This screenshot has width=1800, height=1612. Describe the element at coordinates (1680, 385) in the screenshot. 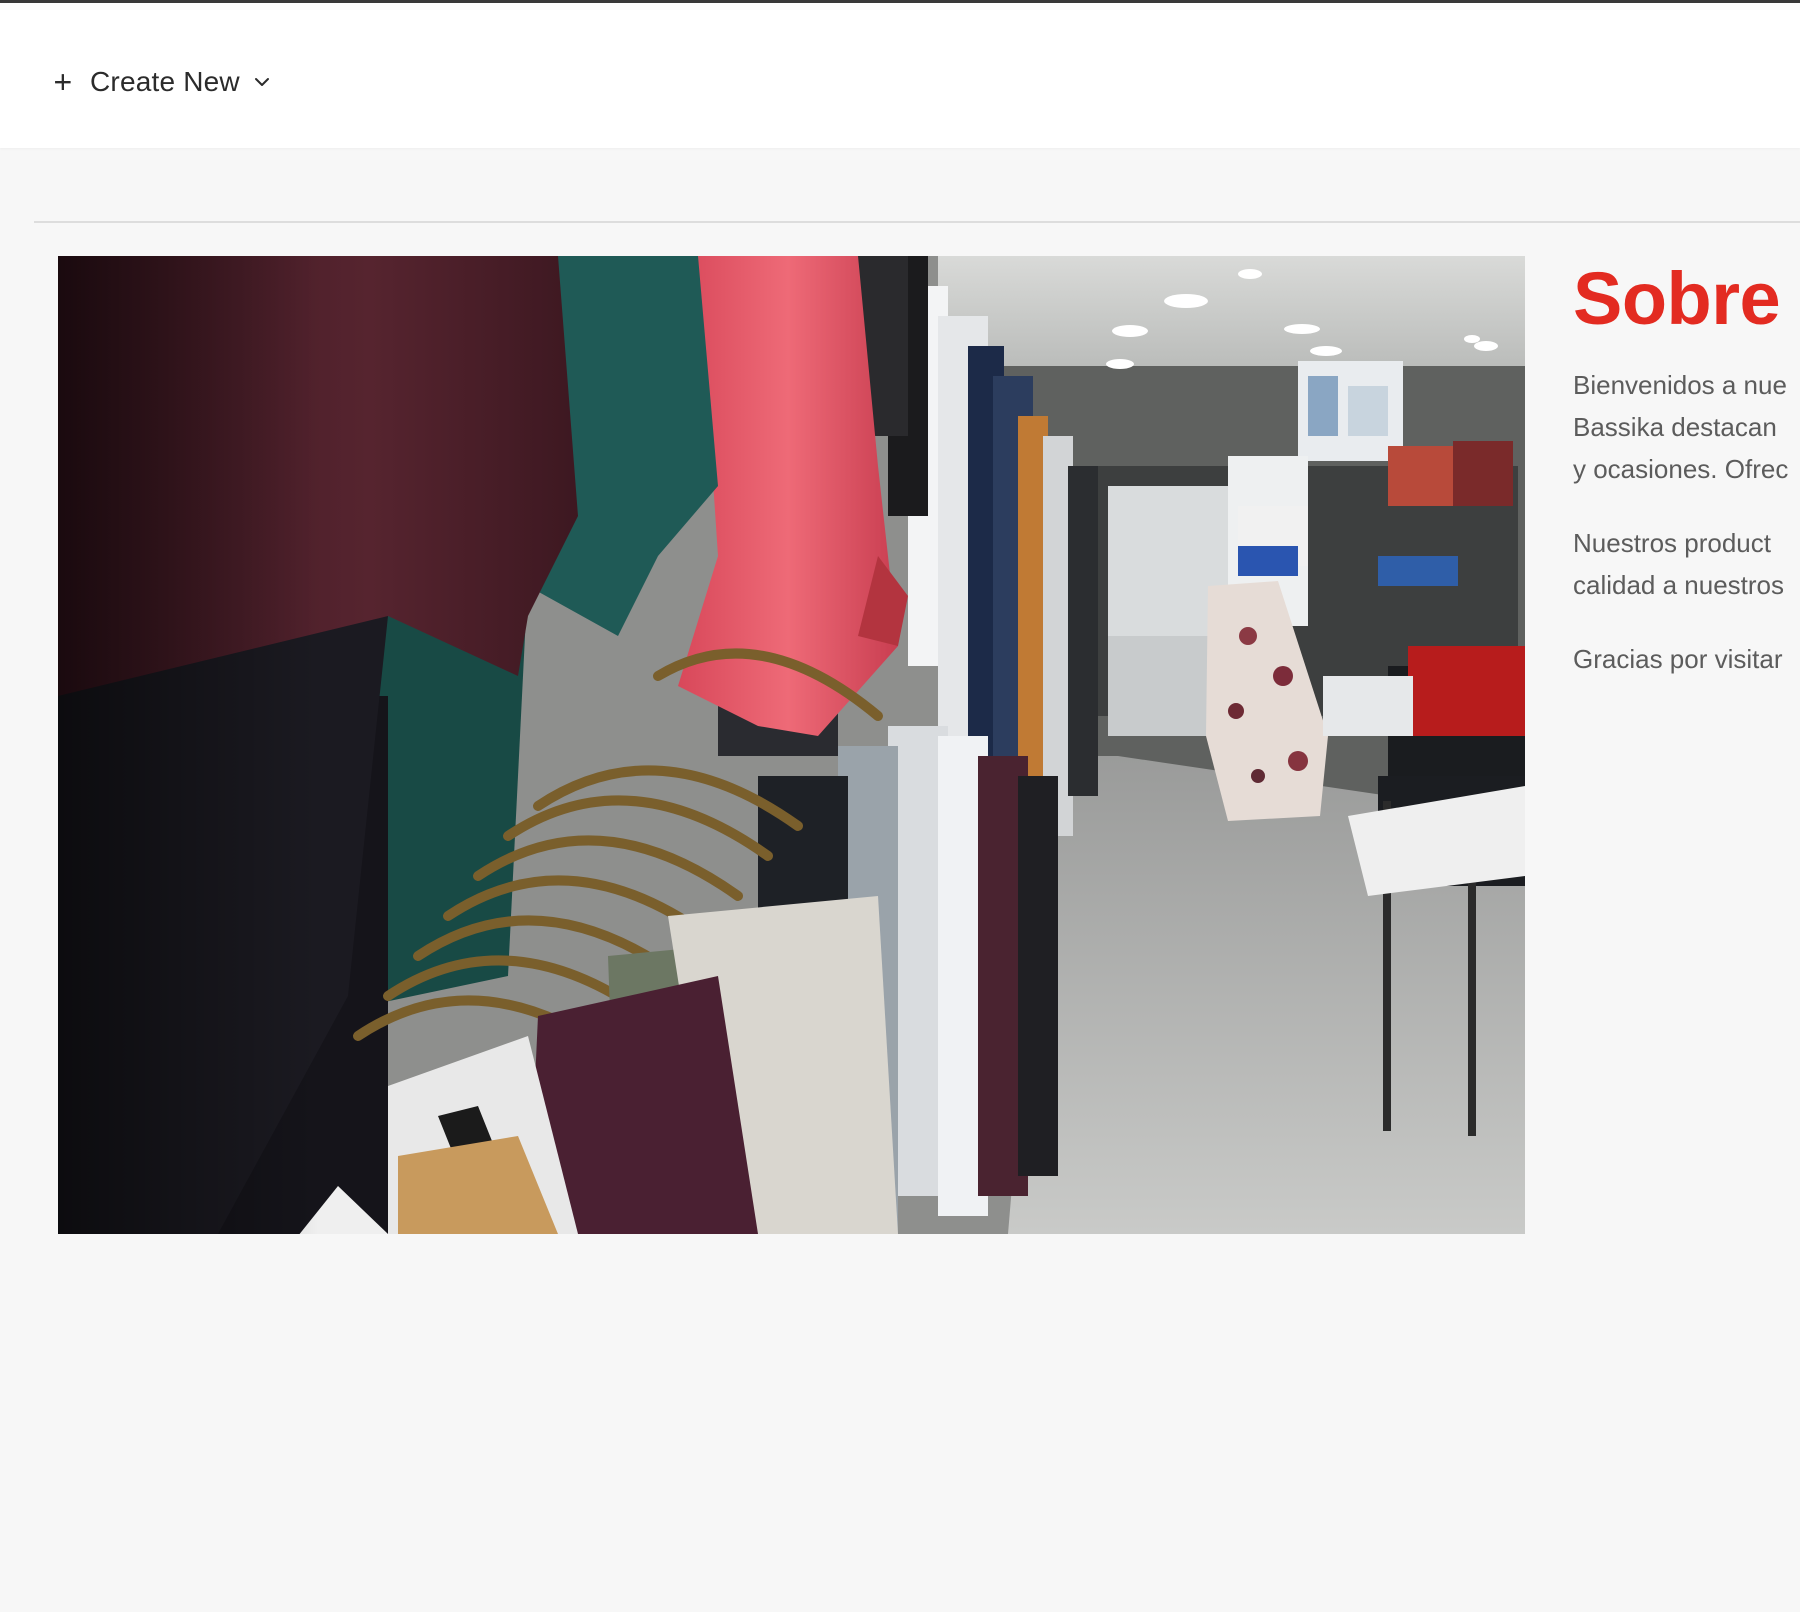

I see `paragraph-line: Bienvenidos a nue` at that location.